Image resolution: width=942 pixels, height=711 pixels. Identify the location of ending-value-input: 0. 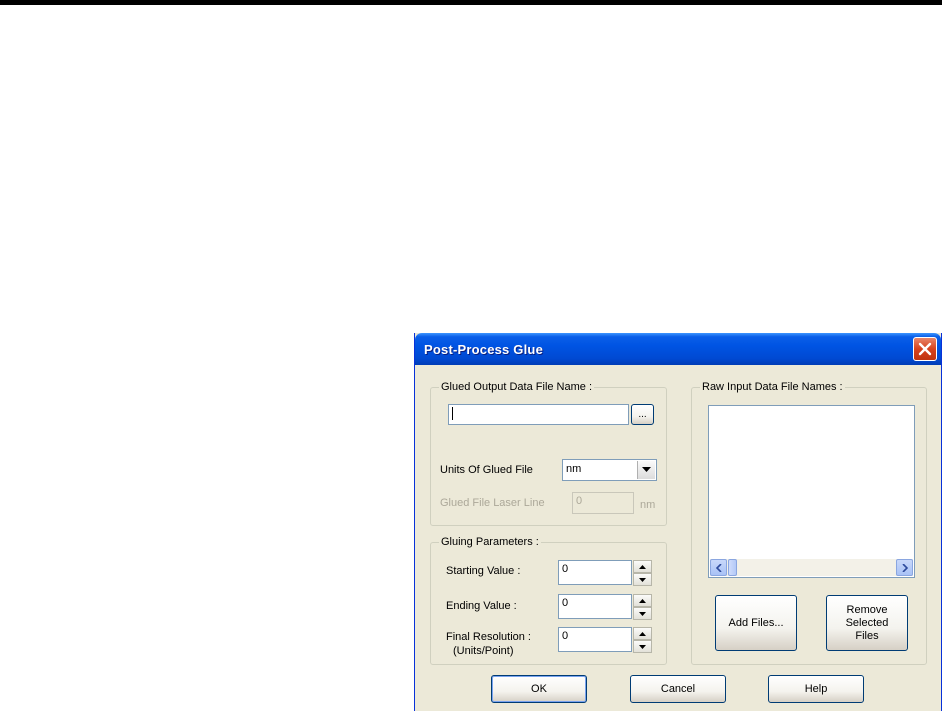
(595, 606).